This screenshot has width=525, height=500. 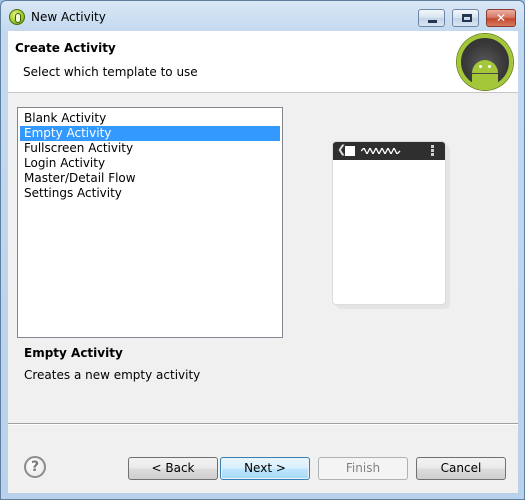 What do you see at coordinates (150, 148) in the screenshot?
I see `list-item-fullscreen-activity: Fullscreen Activity` at bounding box center [150, 148].